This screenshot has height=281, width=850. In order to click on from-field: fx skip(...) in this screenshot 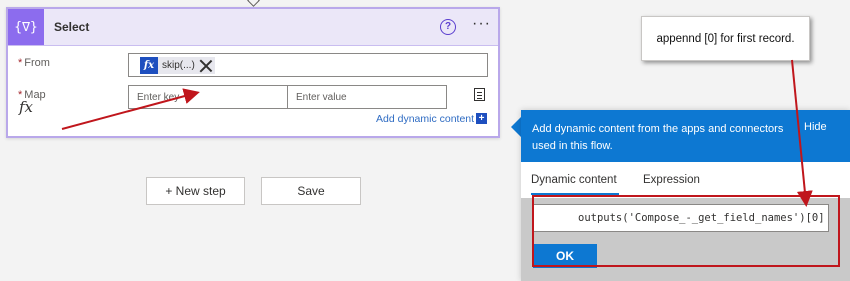, I will do `click(308, 65)`.